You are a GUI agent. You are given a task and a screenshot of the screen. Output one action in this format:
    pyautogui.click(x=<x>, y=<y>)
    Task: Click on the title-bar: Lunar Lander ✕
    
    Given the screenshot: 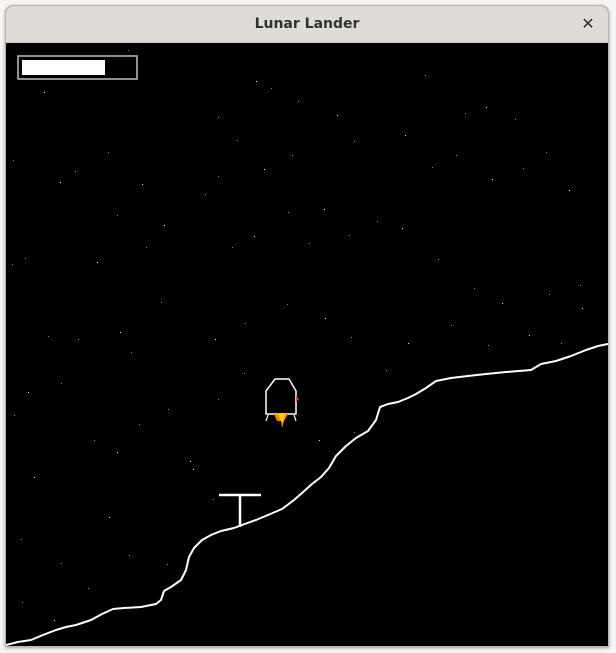 What is the action you would take?
    pyautogui.click(x=307, y=24)
    